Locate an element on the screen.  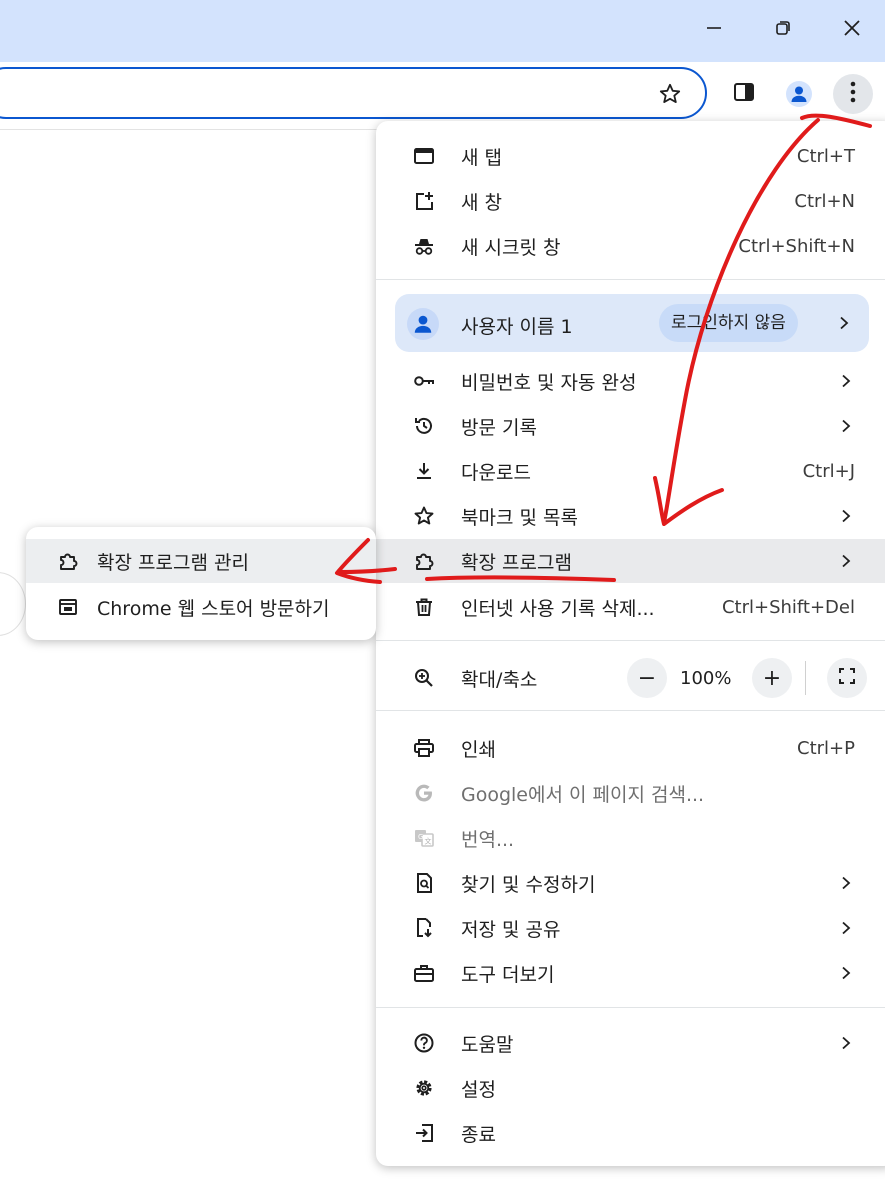
printer-icon is located at coordinates (424, 748).